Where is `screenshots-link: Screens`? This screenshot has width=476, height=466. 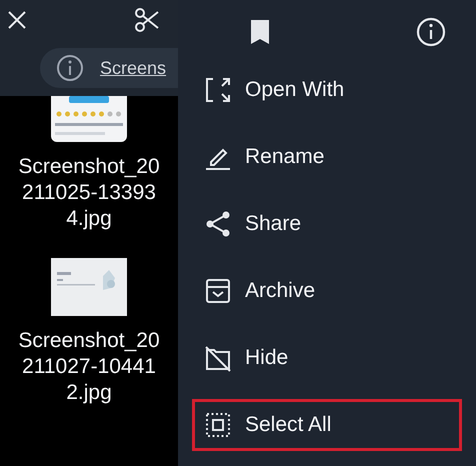 screenshots-link: Screens is located at coordinates (133, 68).